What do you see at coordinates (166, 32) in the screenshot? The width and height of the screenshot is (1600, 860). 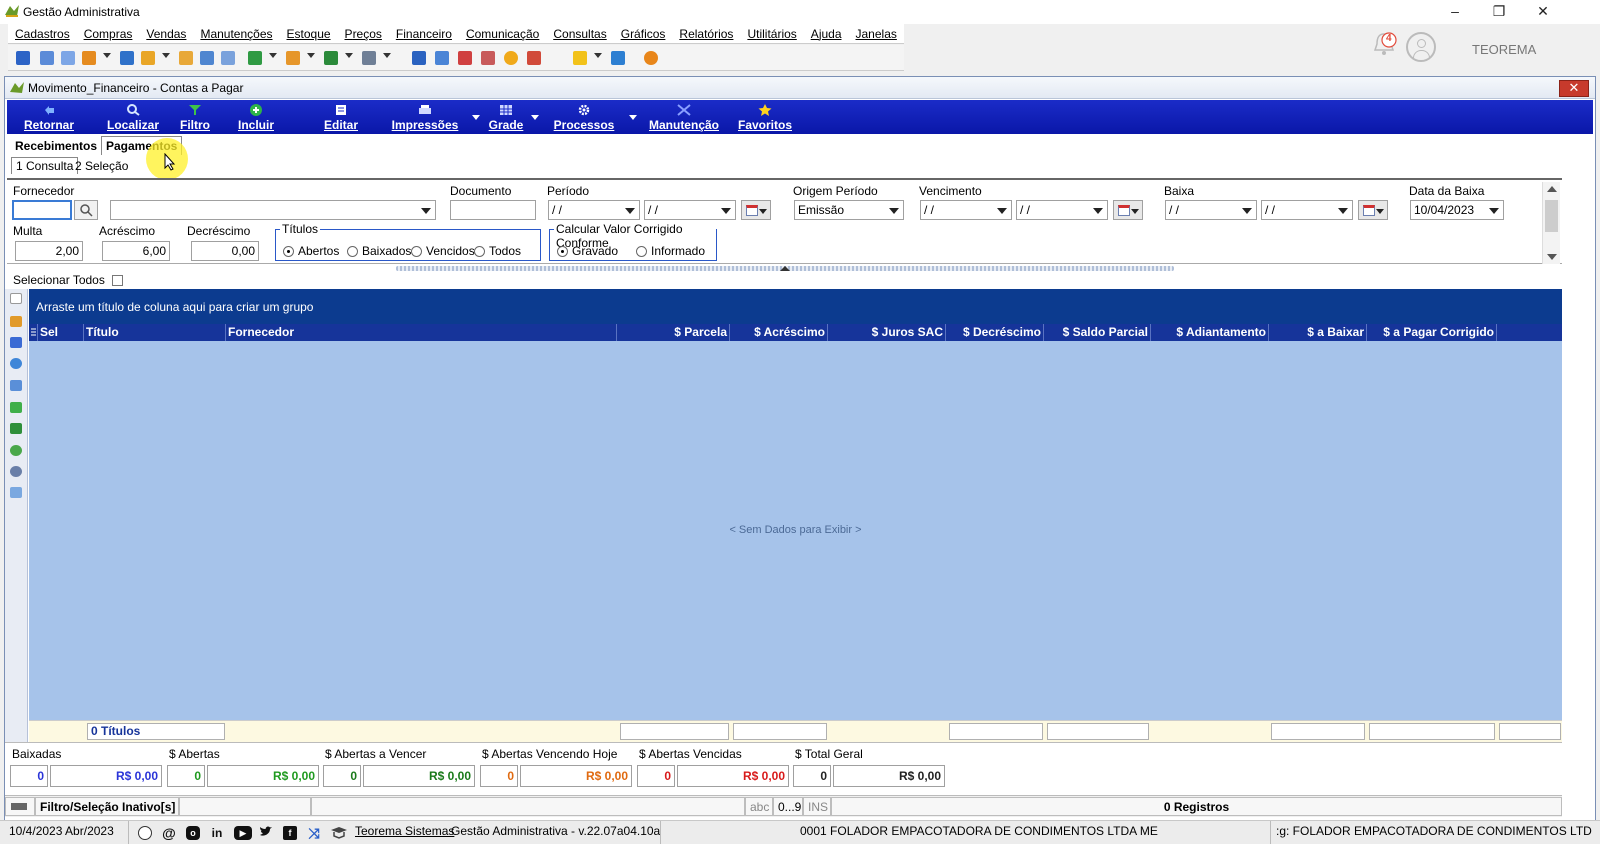 I see `menu-vendas: Vendas` at bounding box center [166, 32].